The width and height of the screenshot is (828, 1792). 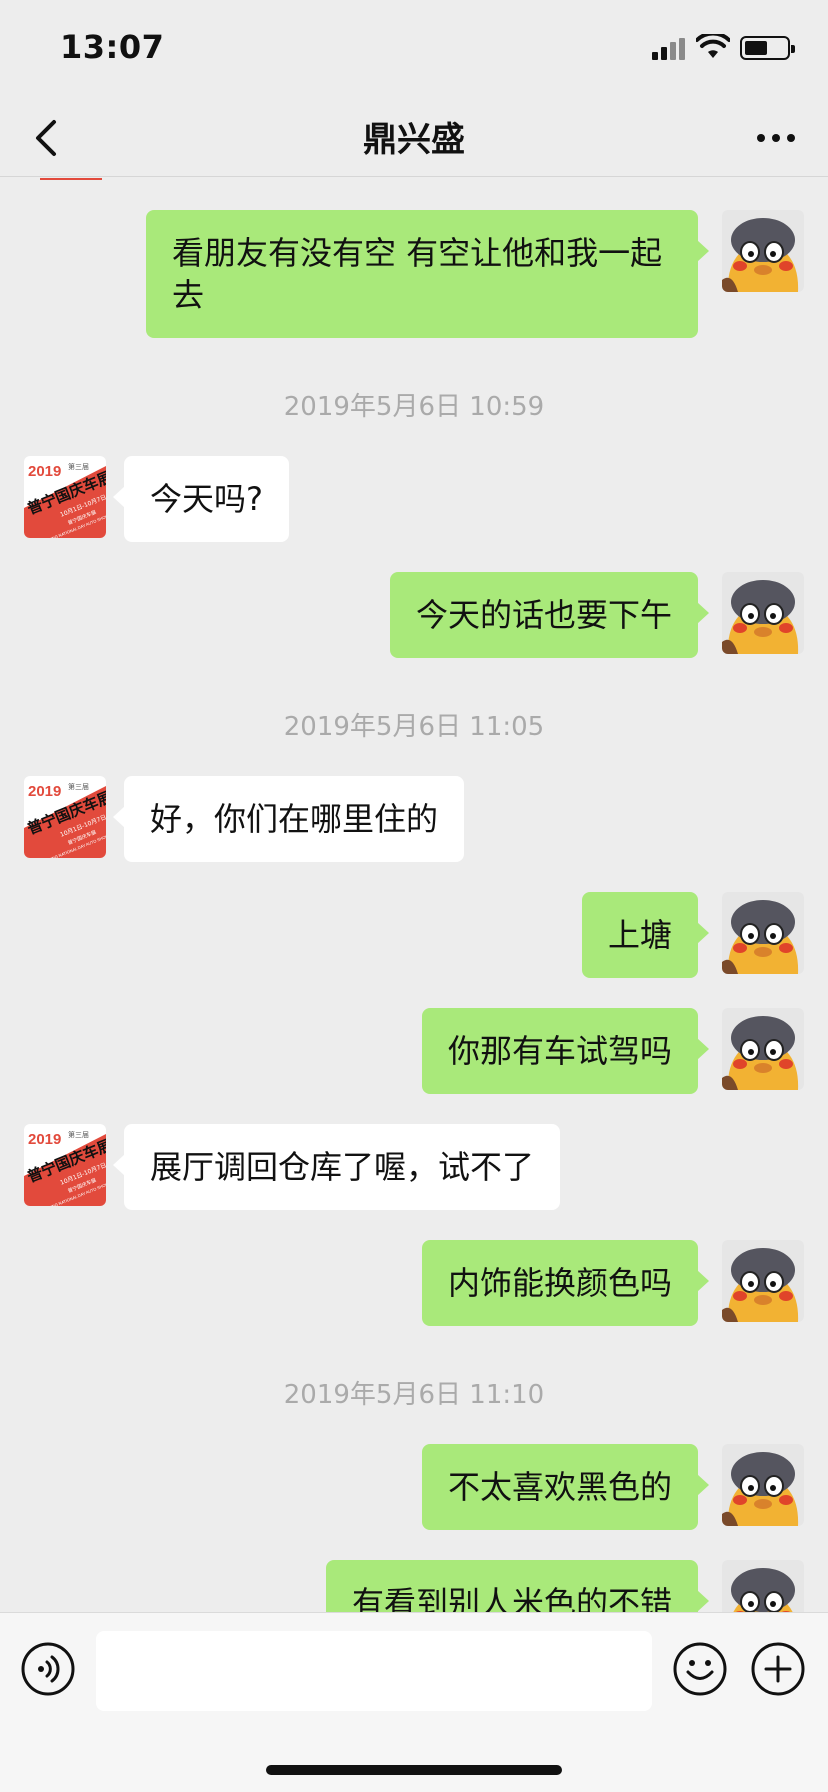 I want to click on message-bubble: 有看到别人米色的不错, so click(x=517, y=1586).